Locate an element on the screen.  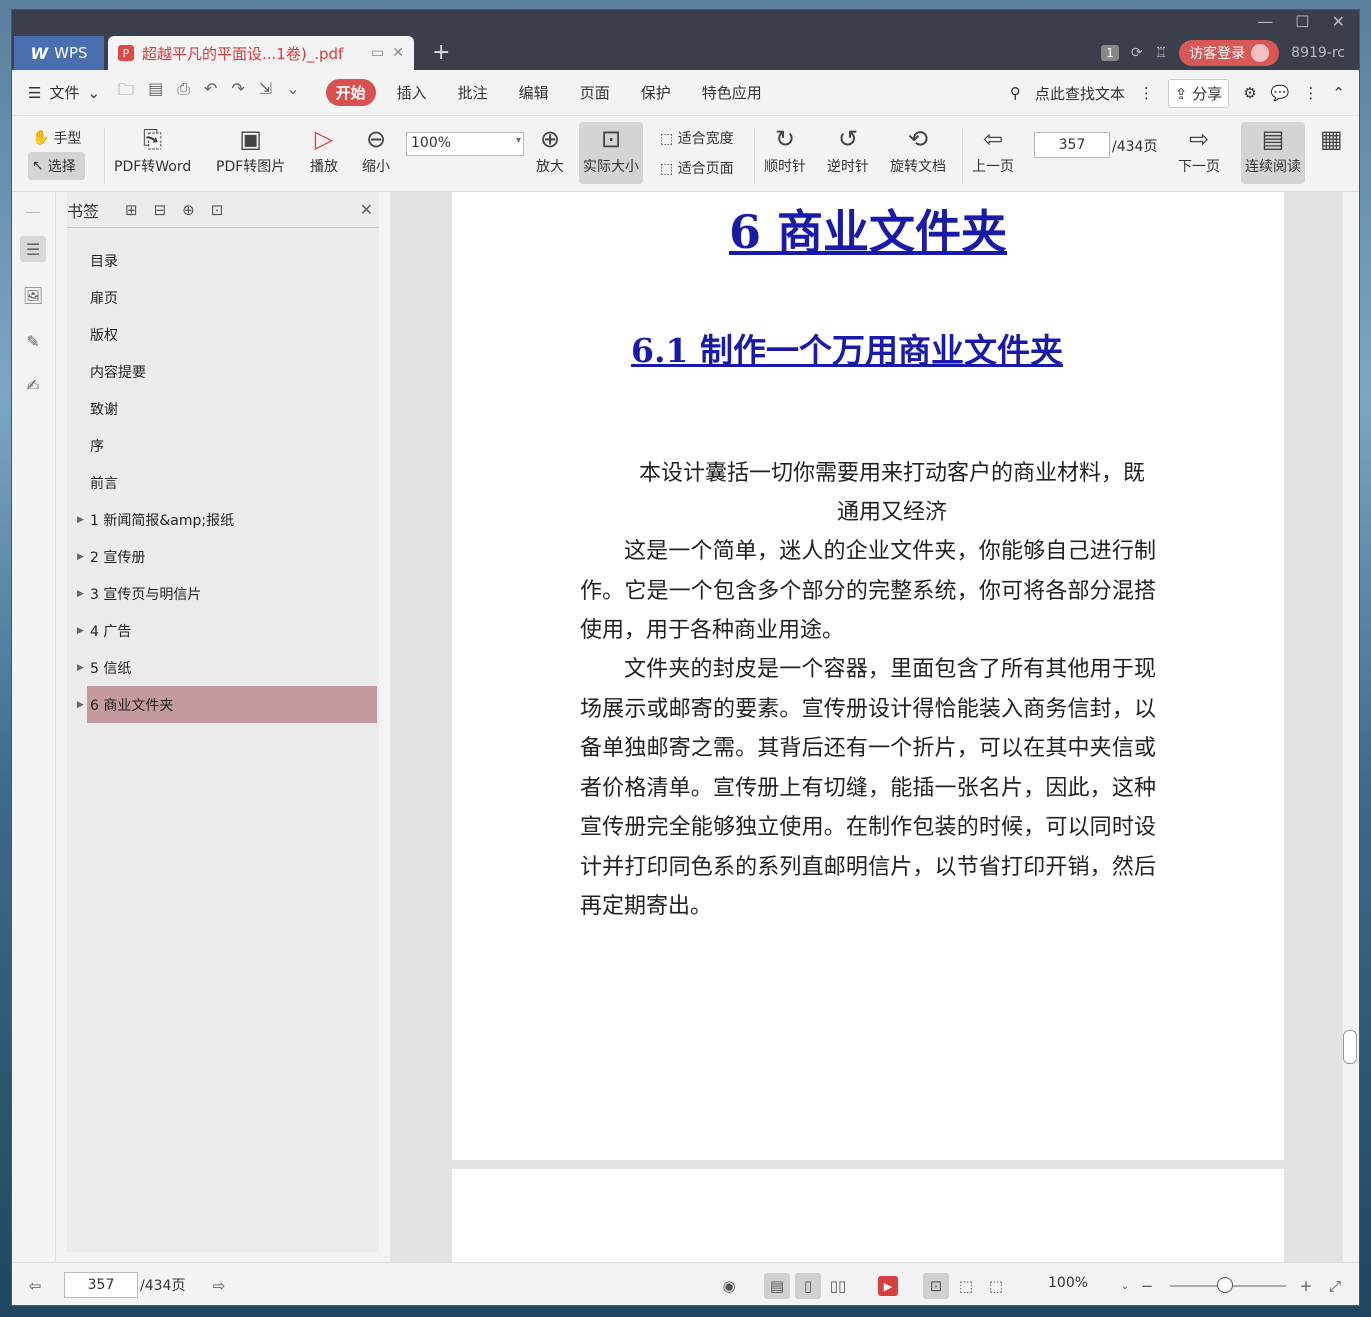
bookmark-item: ▶ 2 宣传册 is located at coordinates (223, 556).